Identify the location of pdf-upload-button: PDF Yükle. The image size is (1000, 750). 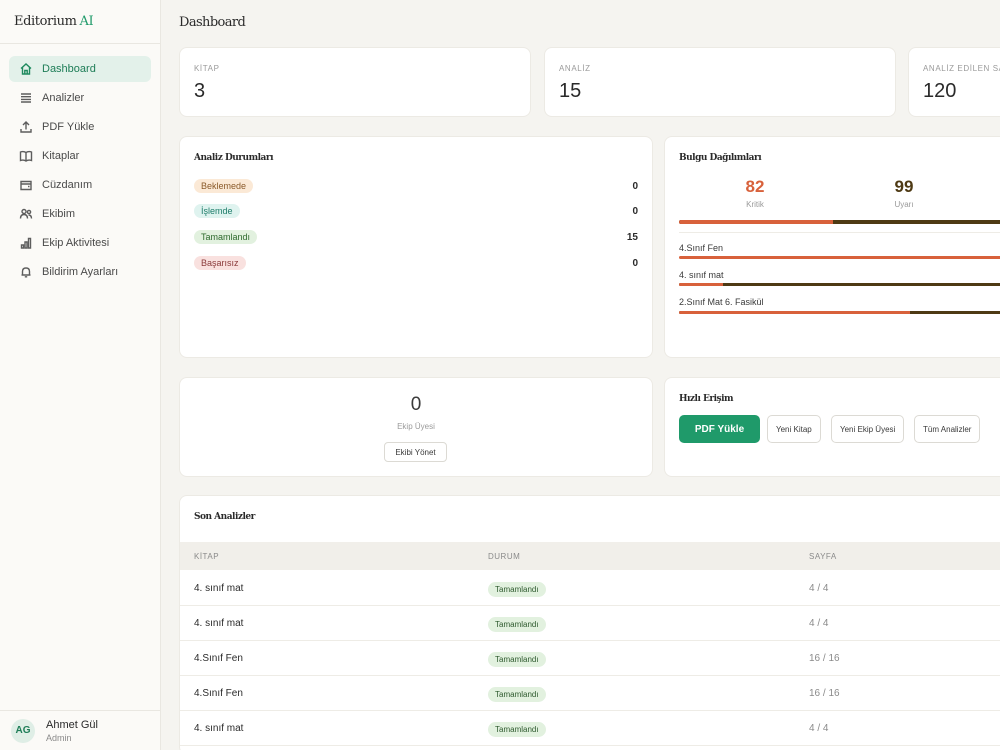
(719, 429).